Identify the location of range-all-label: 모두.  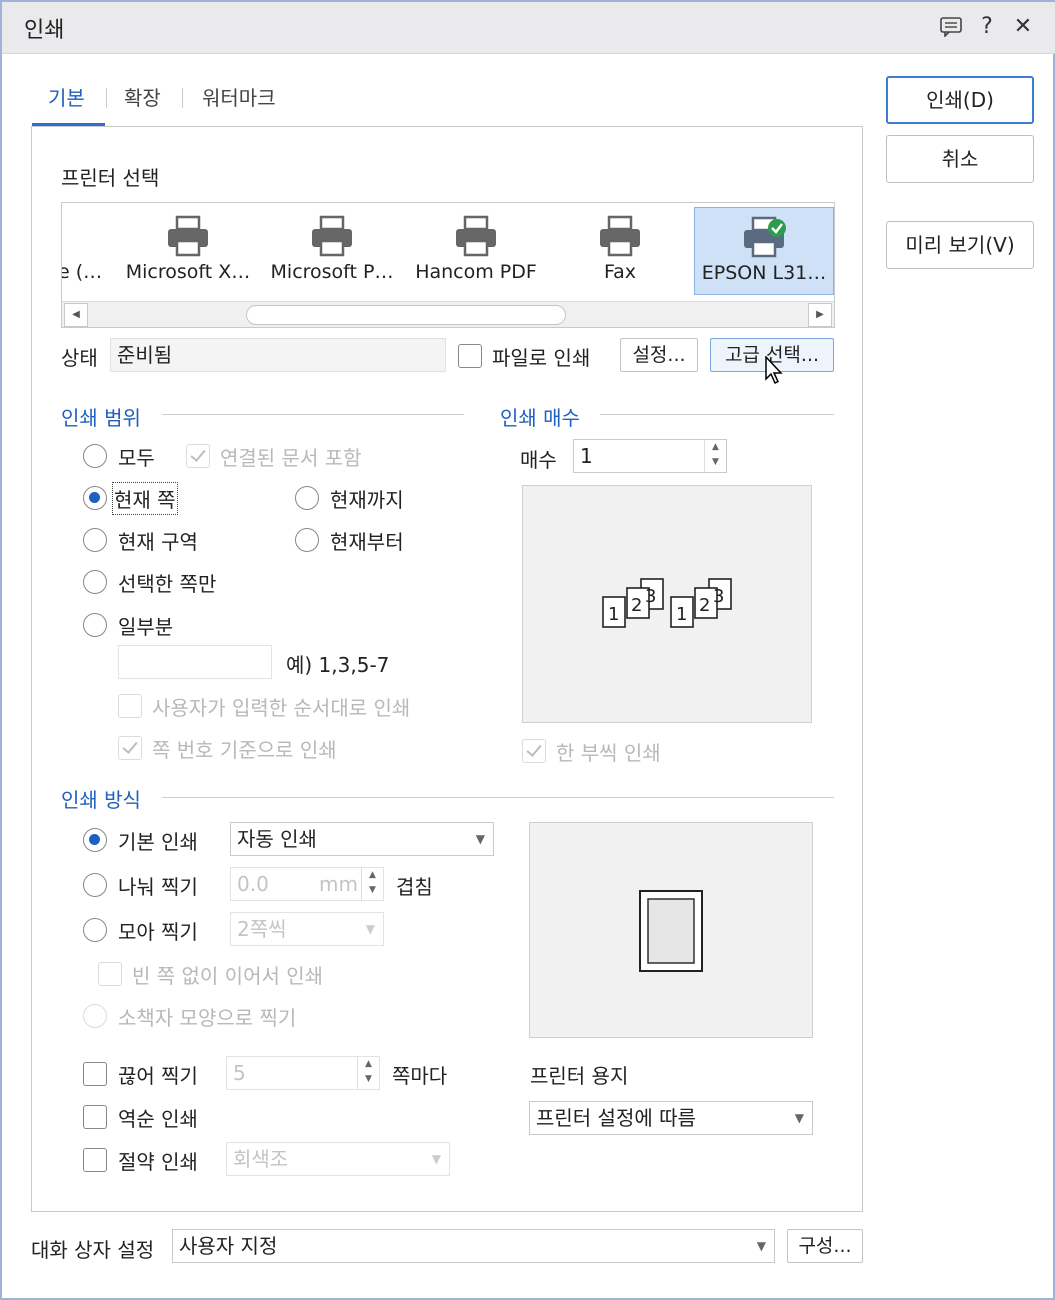
(136, 458).